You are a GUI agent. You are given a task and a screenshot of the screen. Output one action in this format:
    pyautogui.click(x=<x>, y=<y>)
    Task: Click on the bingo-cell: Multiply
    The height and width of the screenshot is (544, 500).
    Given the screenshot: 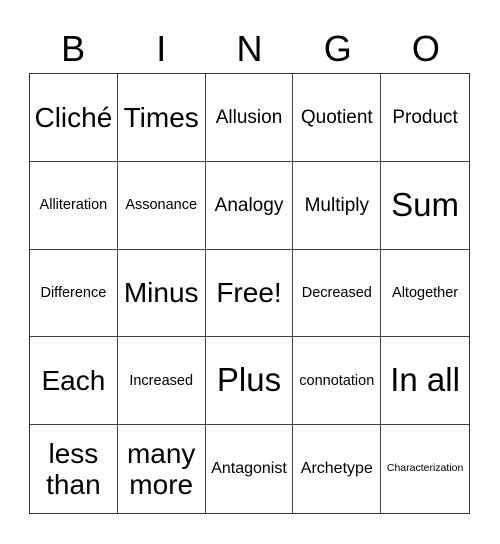 What is the action you would take?
    pyautogui.click(x=337, y=205)
    